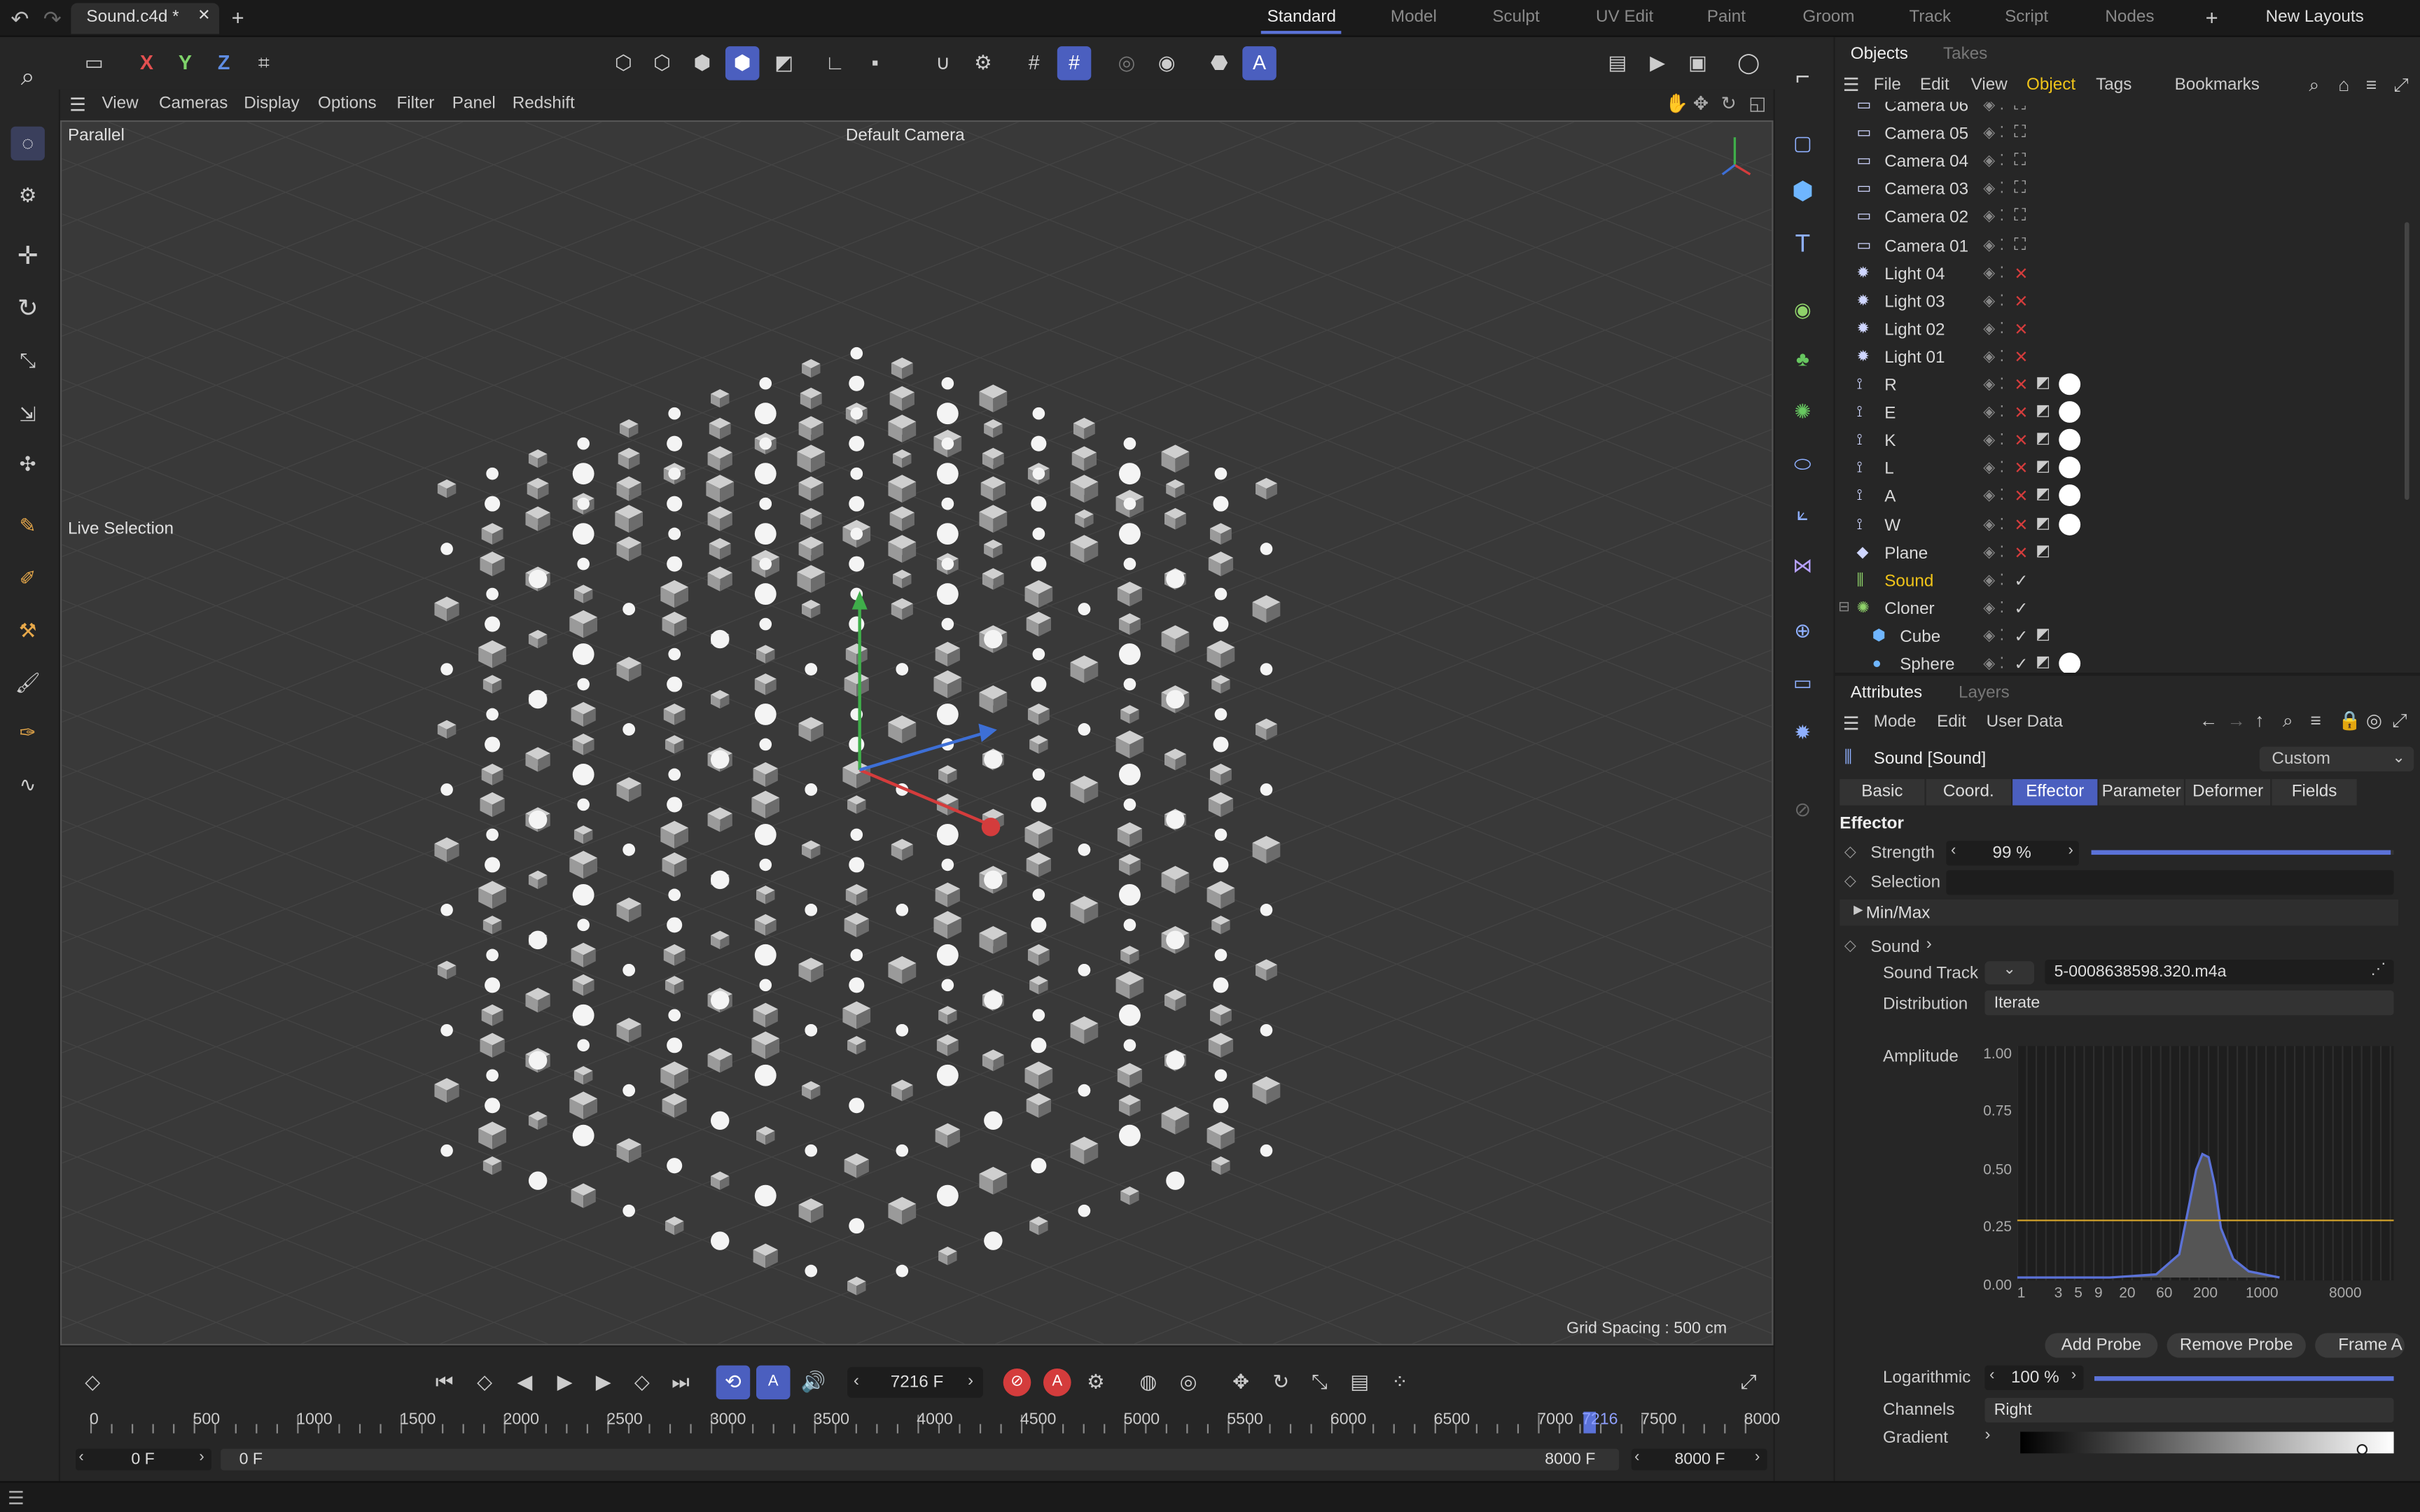 The width and height of the screenshot is (2420, 1512). I want to click on object-row-w: ⟟ W ◈ ⁚ ✕ ◩, so click(2119, 526).